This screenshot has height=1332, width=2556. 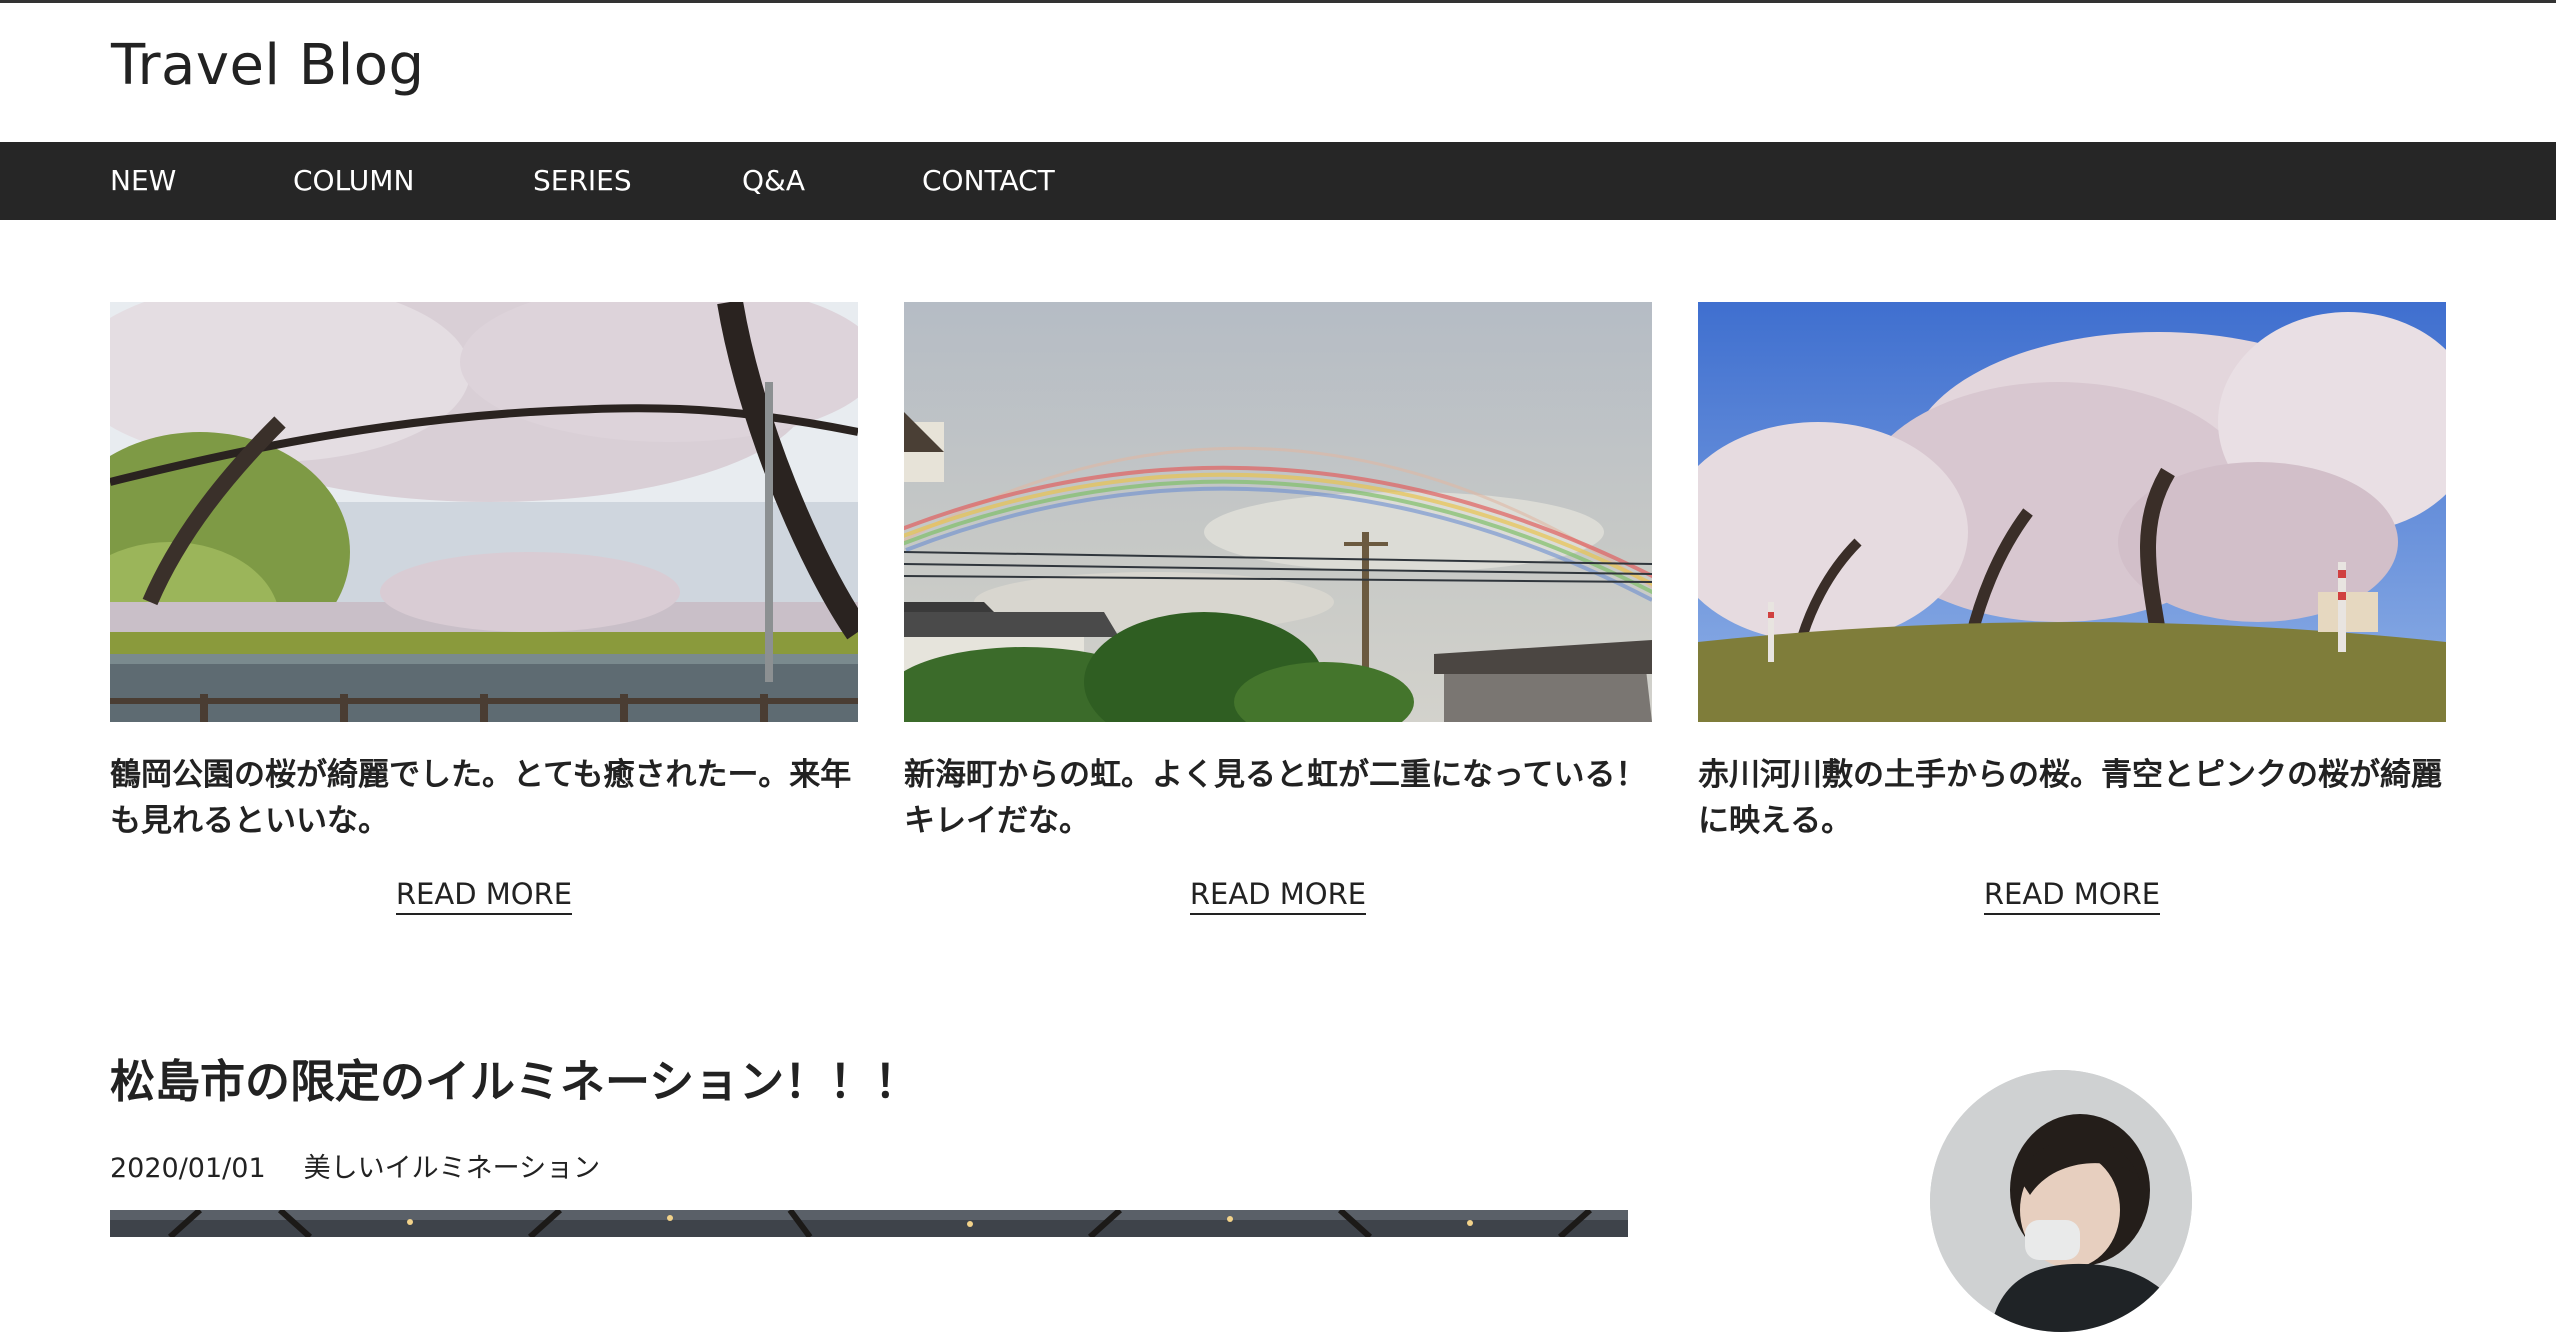 I want to click on author-avatar-photo, so click(x=2061, y=1201).